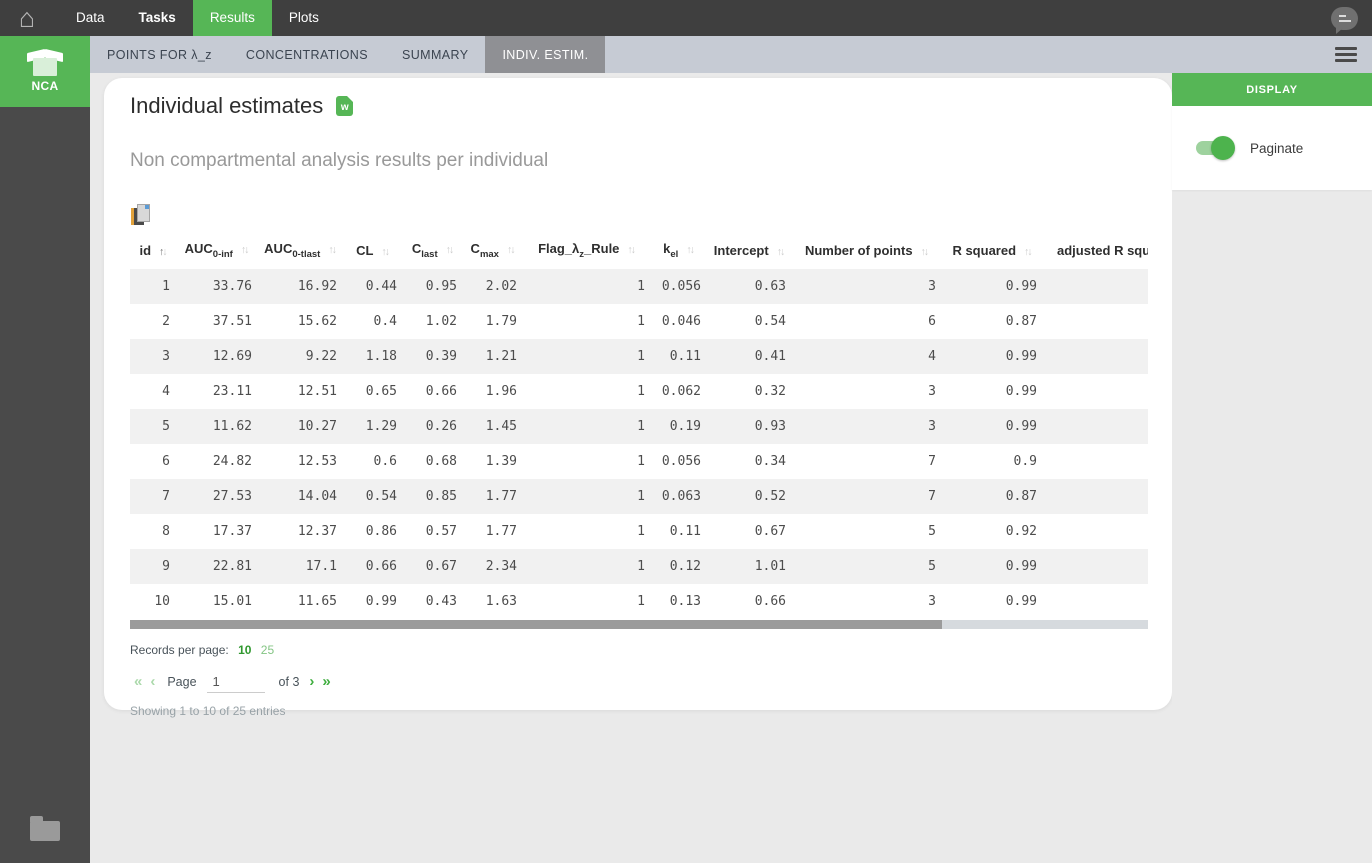  Describe the element at coordinates (678, 250) in the screenshot. I see `column-header-k-el: kel ↑↓` at that location.